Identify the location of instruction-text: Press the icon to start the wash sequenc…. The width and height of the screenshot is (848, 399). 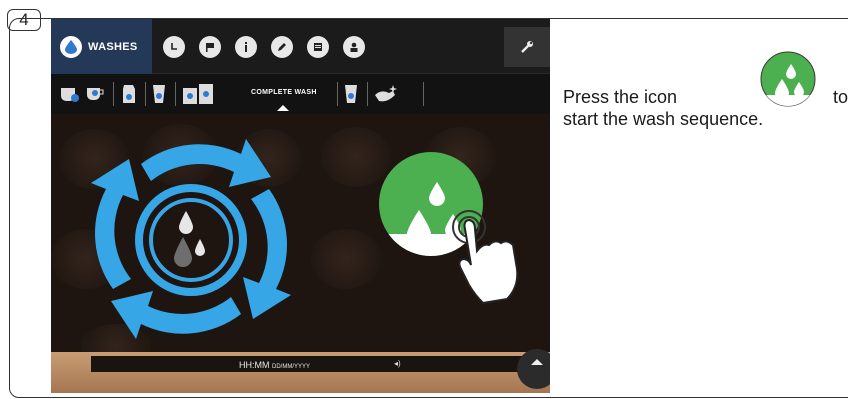
(705, 90).